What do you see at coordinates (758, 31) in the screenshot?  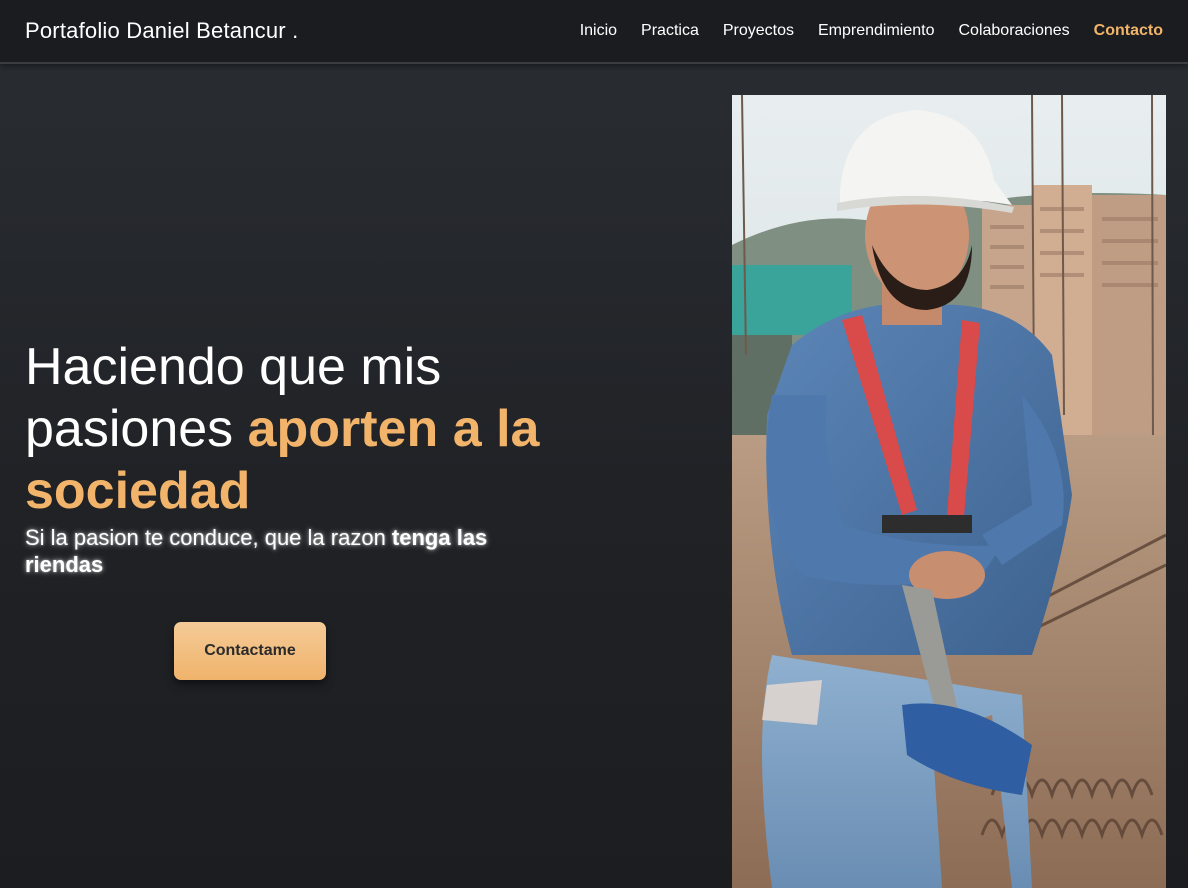 I see `nav-link-proyectos: Proyectos` at bounding box center [758, 31].